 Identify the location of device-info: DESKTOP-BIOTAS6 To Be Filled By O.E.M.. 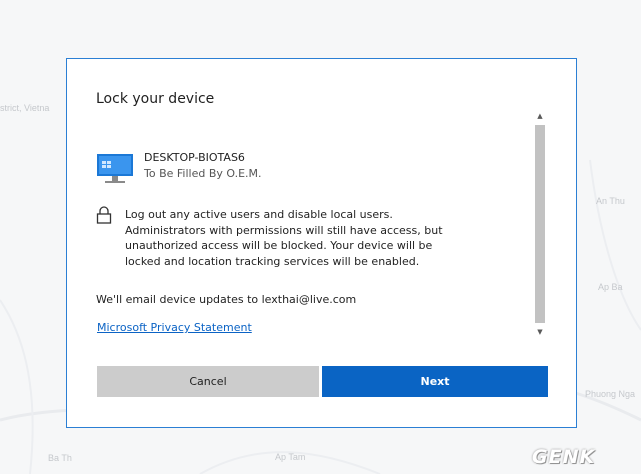
(296, 168).